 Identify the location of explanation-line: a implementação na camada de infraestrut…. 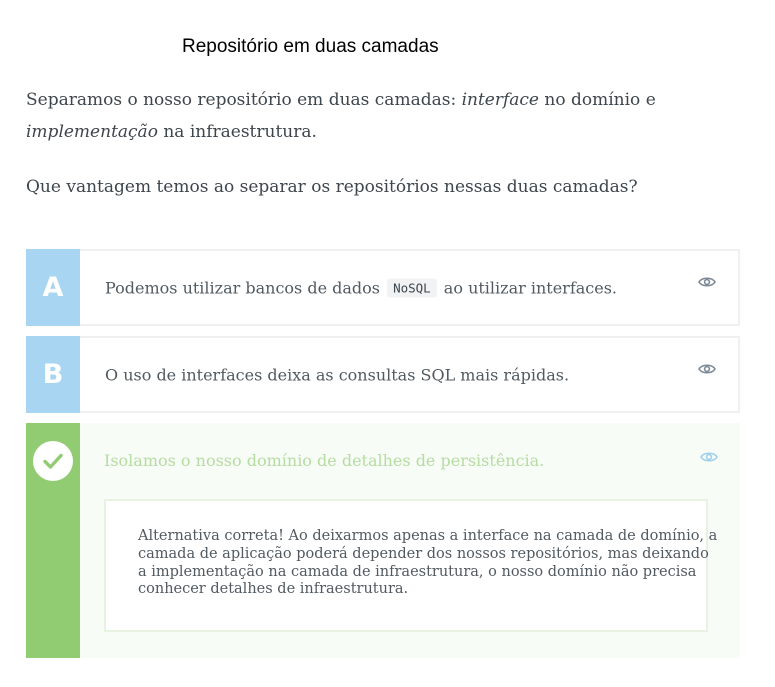
(417, 571).